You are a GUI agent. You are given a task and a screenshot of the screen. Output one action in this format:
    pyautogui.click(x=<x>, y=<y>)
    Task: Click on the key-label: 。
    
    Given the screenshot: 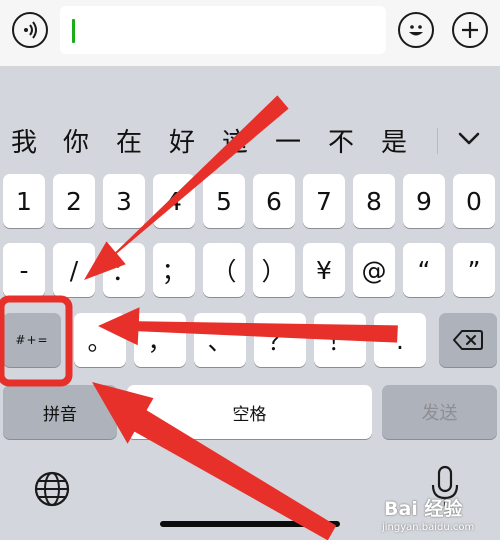 What is the action you would take?
    pyautogui.click(x=100, y=341)
    